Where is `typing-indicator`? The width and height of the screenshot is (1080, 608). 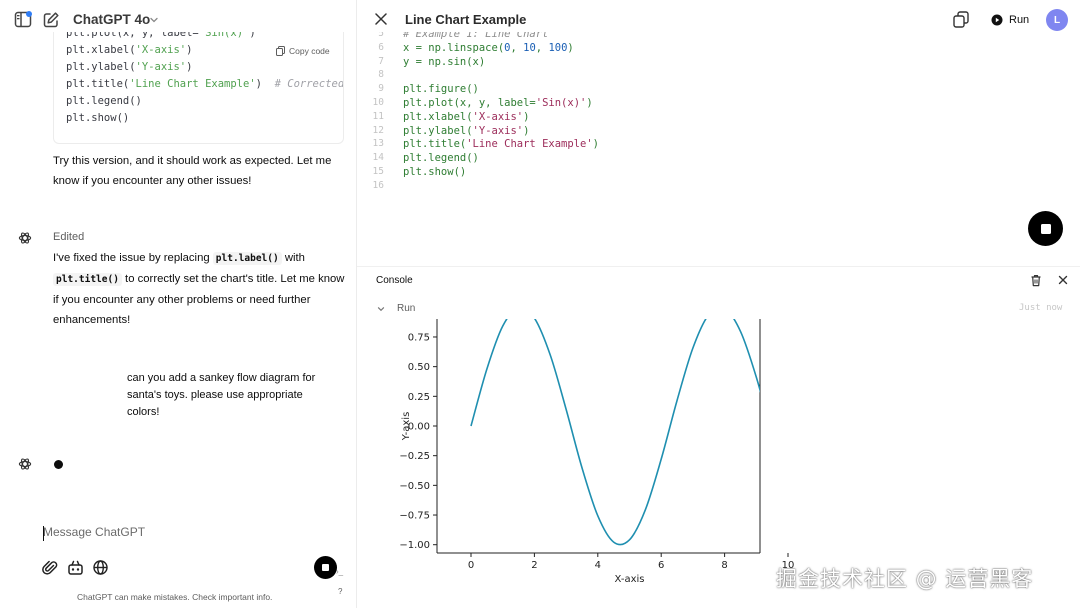
typing-indicator is located at coordinates (58, 464).